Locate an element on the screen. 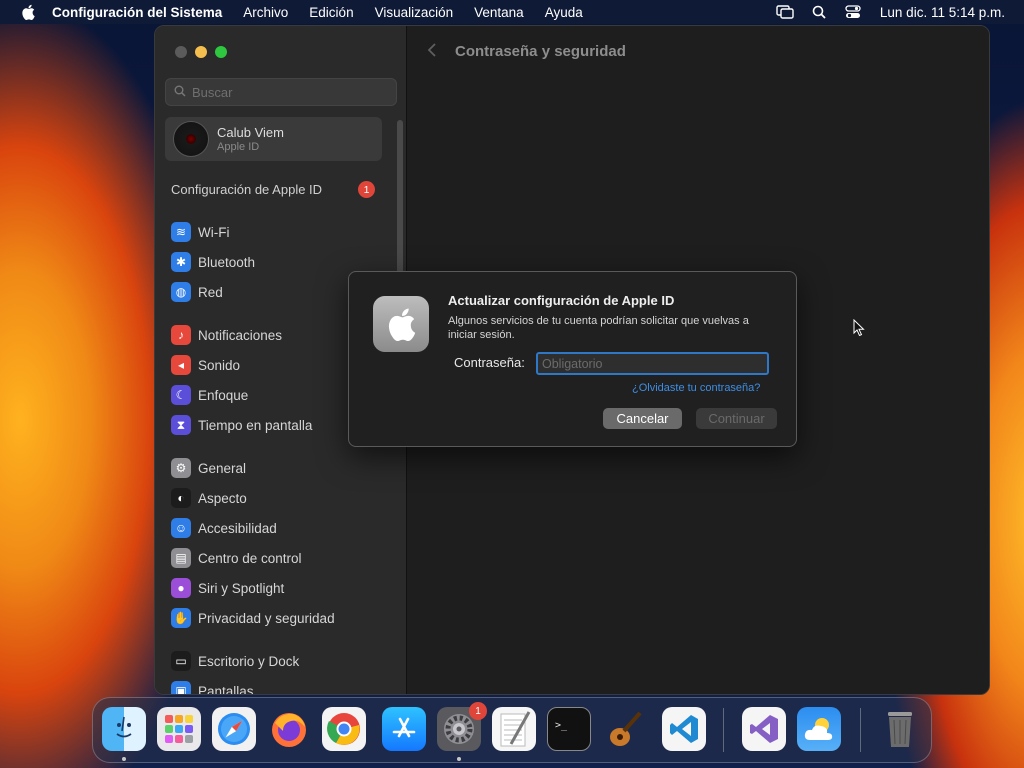  account-subtitle: Apple ID is located at coordinates (238, 147).